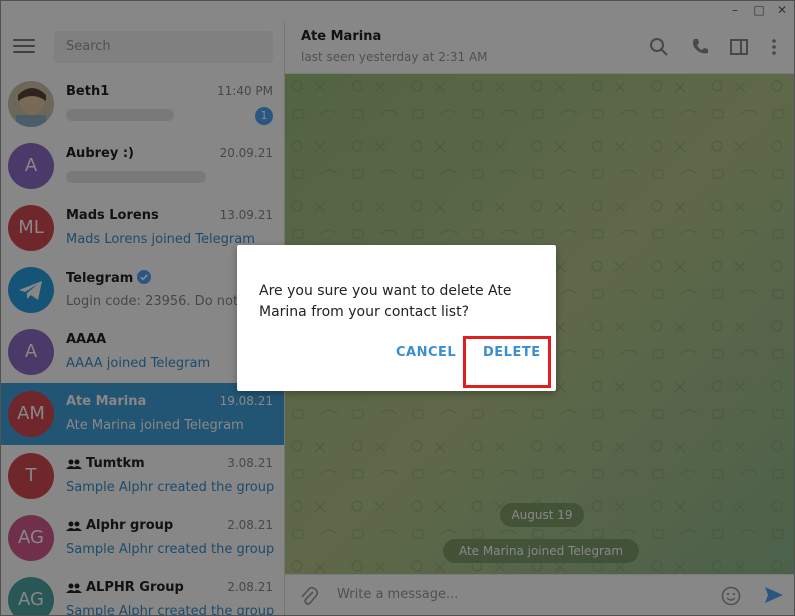 The width and height of the screenshot is (795, 616). What do you see at coordinates (507, 362) in the screenshot?
I see `highlight-box` at bounding box center [507, 362].